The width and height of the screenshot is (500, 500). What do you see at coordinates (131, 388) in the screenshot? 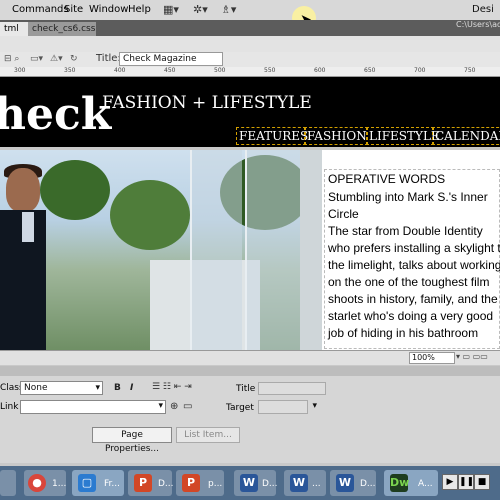
I see `italic-button: I` at bounding box center [131, 388].